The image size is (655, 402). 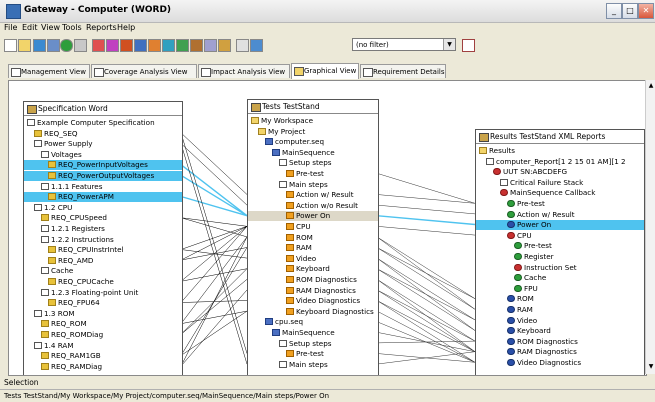 I want to click on chevron-down-icon: ▼, so click(x=449, y=44).